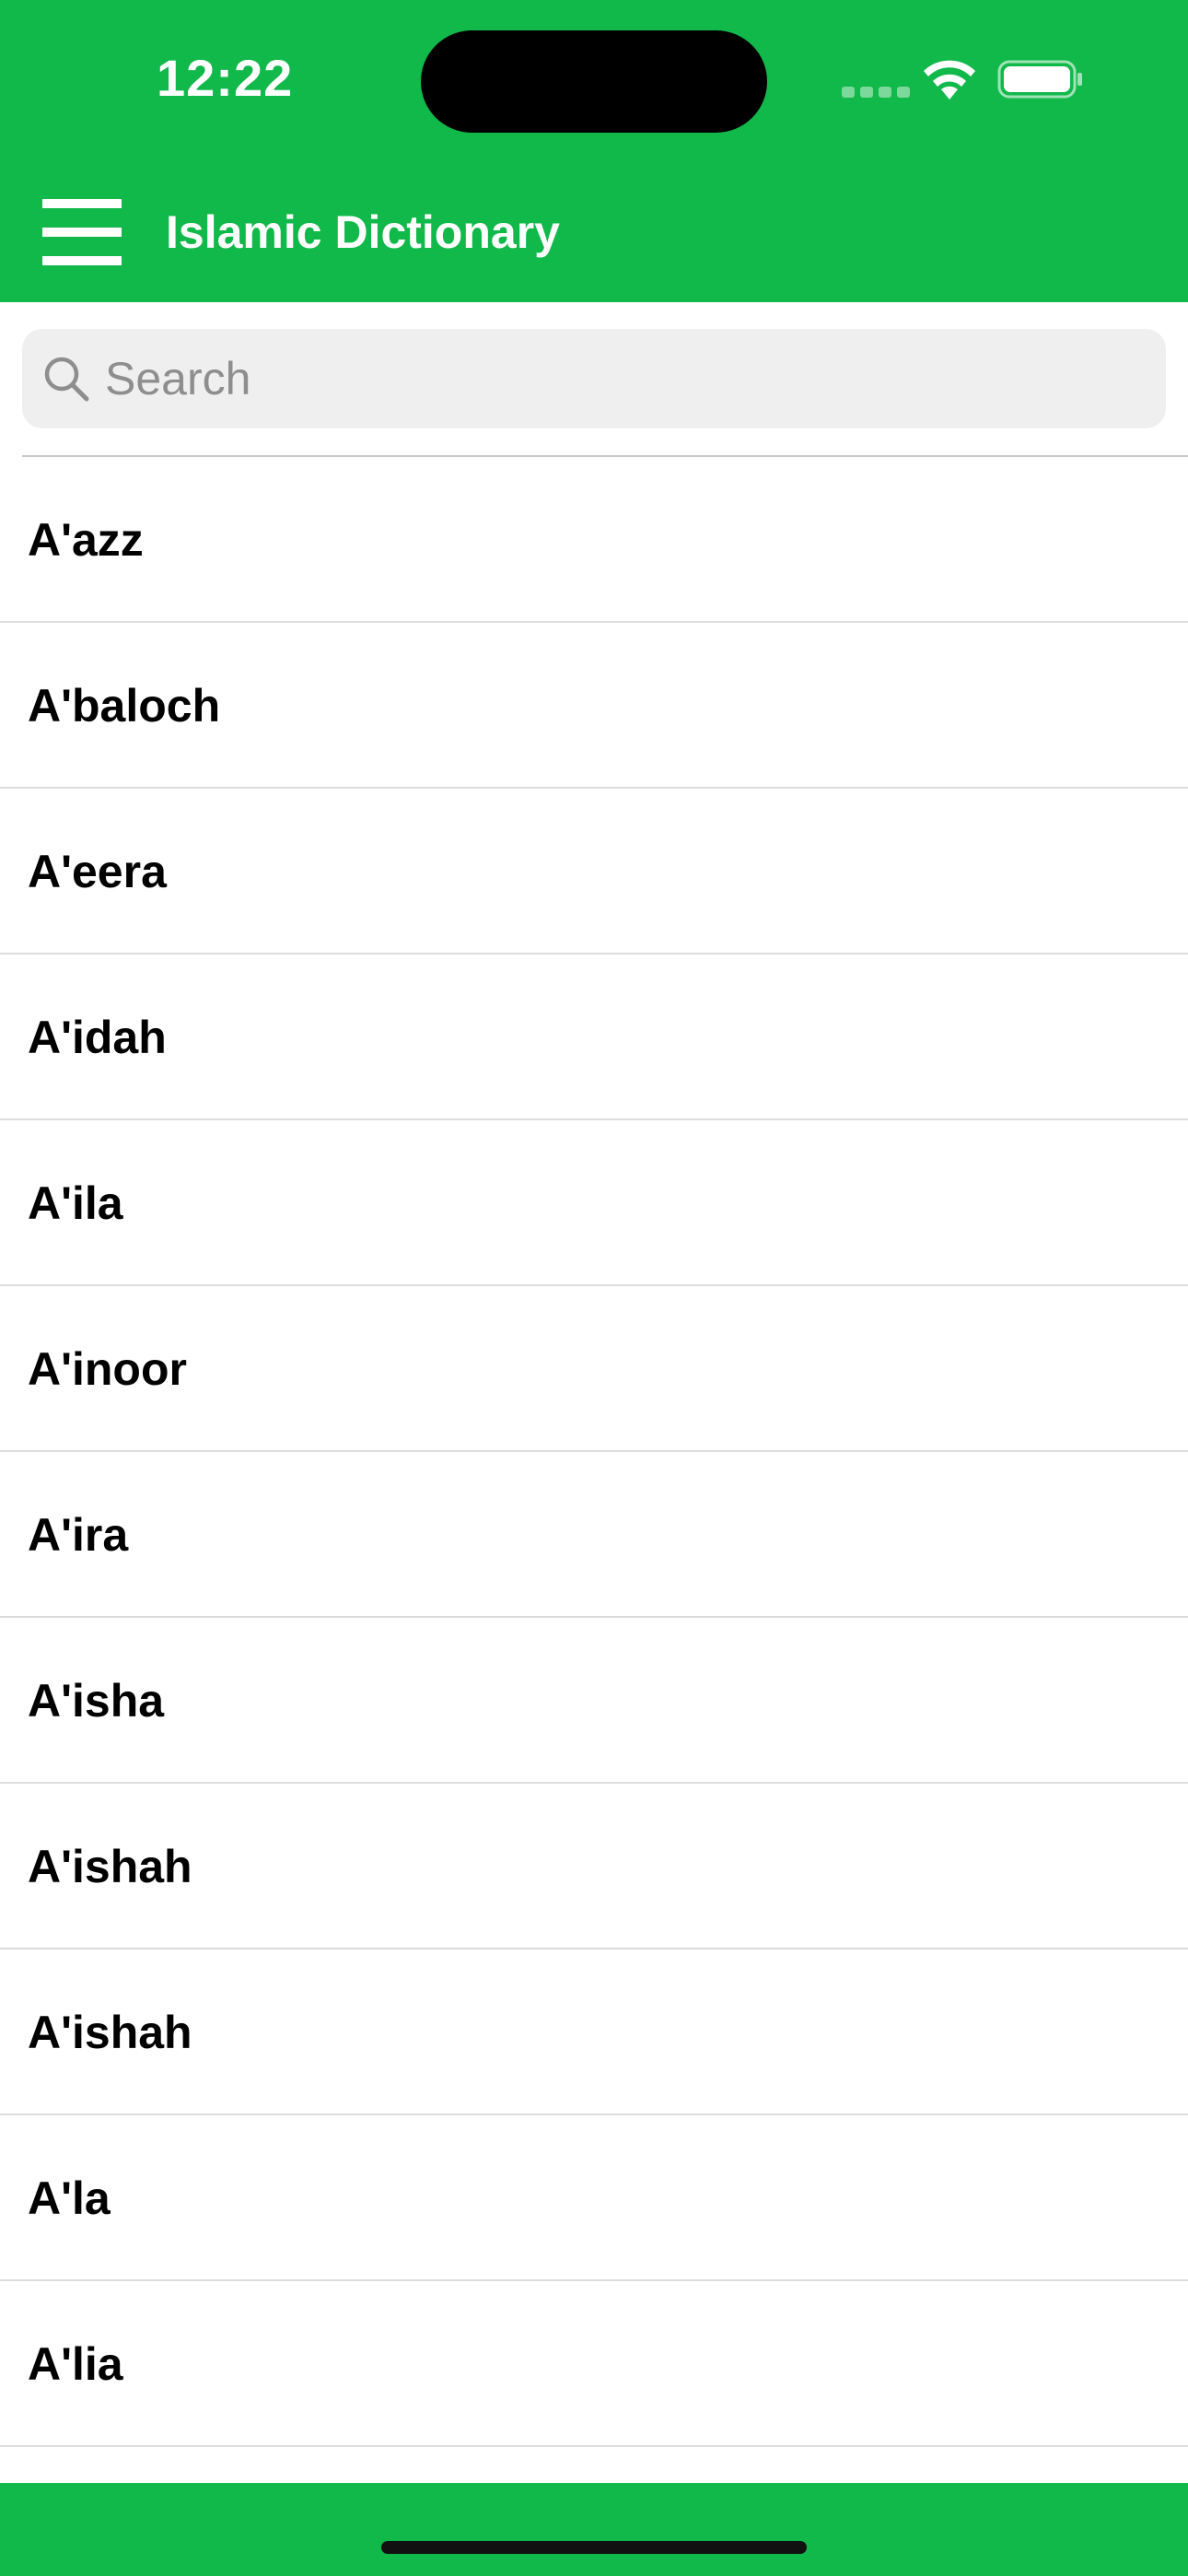  I want to click on word-label: A'inoor, so click(107, 1369).